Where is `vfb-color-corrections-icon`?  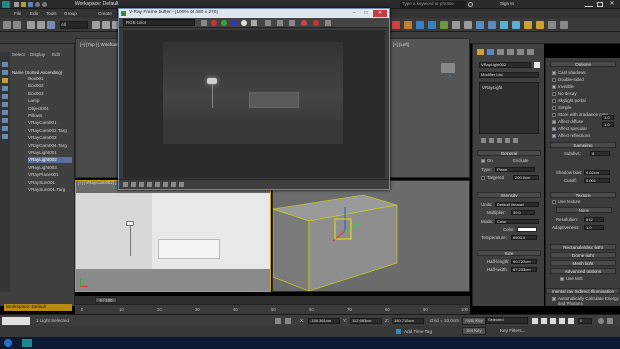 vfb-color-corrections-icon is located at coordinates (125, 184).